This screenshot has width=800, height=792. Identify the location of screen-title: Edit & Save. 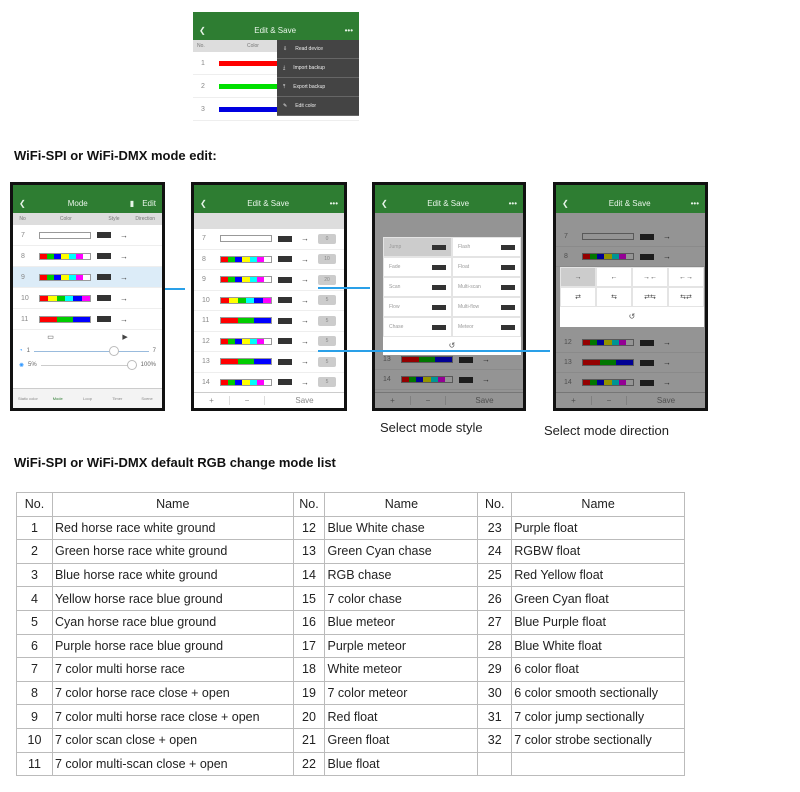
(275, 30).